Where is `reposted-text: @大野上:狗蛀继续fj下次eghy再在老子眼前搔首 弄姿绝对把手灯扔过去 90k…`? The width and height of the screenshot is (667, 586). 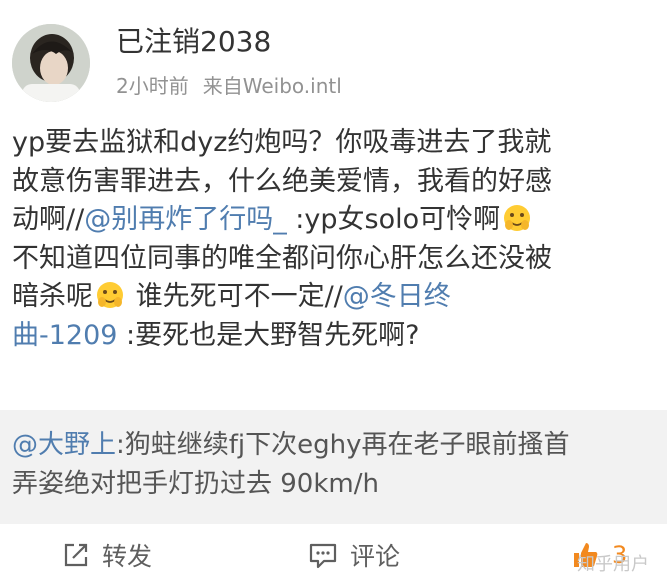 reposted-text: @大野上:狗蛀继续fj下次eghy再在老子眼前搔首 弄姿绝对把手灯扔过去 90k… is located at coordinates (339, 464).